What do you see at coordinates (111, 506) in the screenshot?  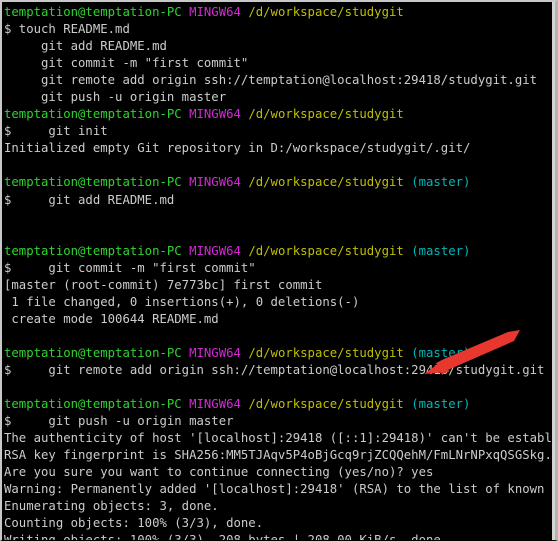 I see `output-text: Enumerating objects: 3, done.` at bounding box center [111, 506].